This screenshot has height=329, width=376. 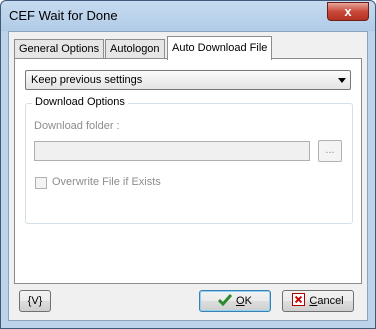 I want to click on cancel-icon, so click(x=299, y=299).